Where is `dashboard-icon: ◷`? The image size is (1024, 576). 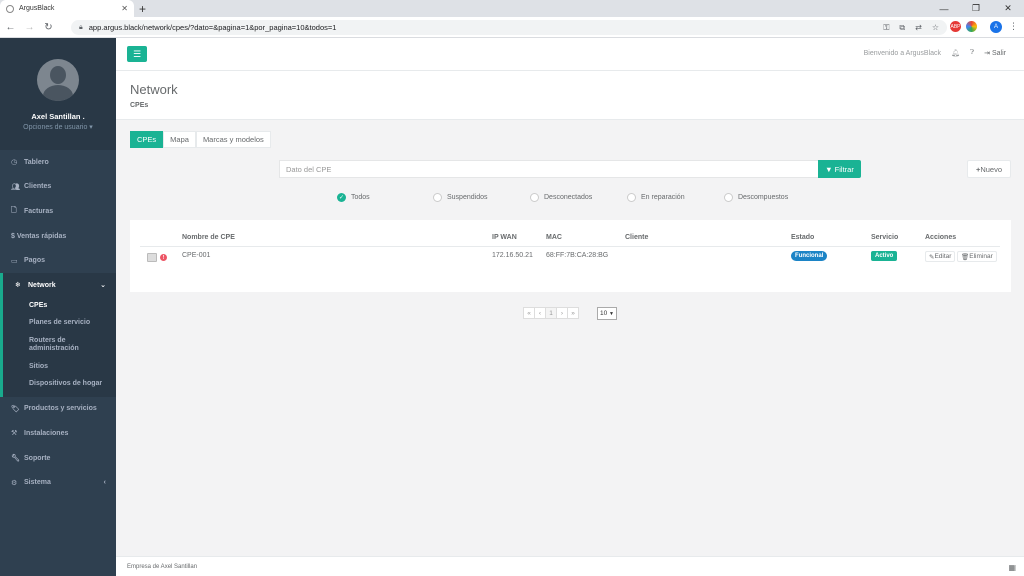 dashboard-icon: ◷ is located at coordinates (14, 163).